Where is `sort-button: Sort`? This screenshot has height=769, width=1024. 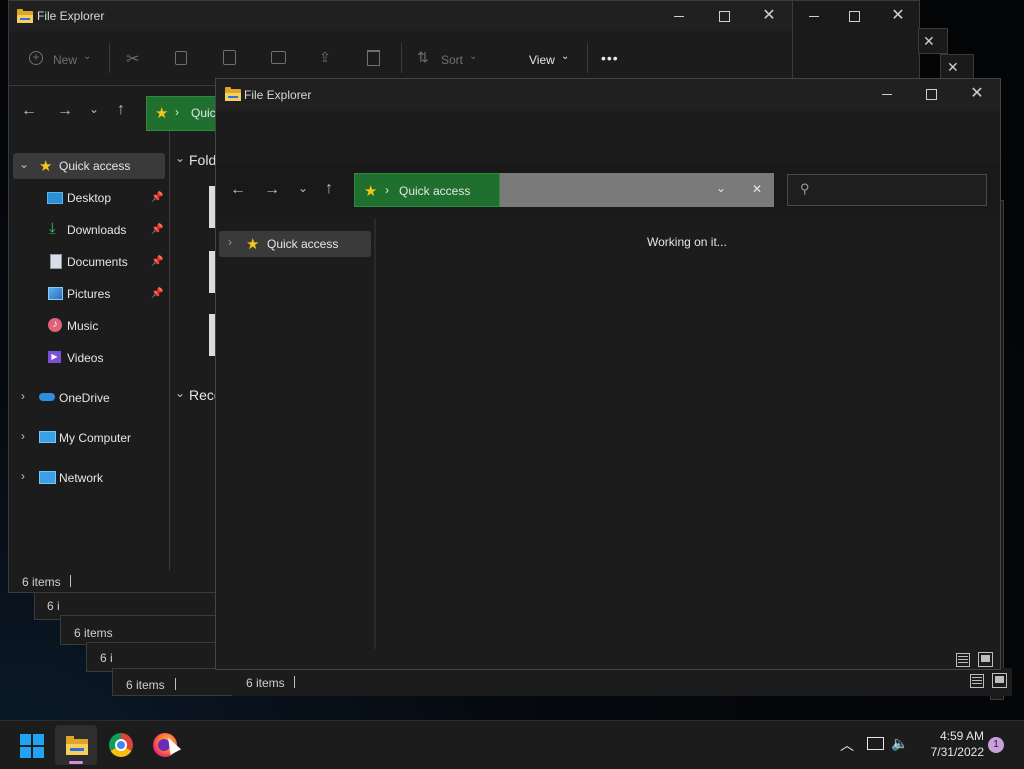 sort-button: Sort is located at coordinates (452, 60).